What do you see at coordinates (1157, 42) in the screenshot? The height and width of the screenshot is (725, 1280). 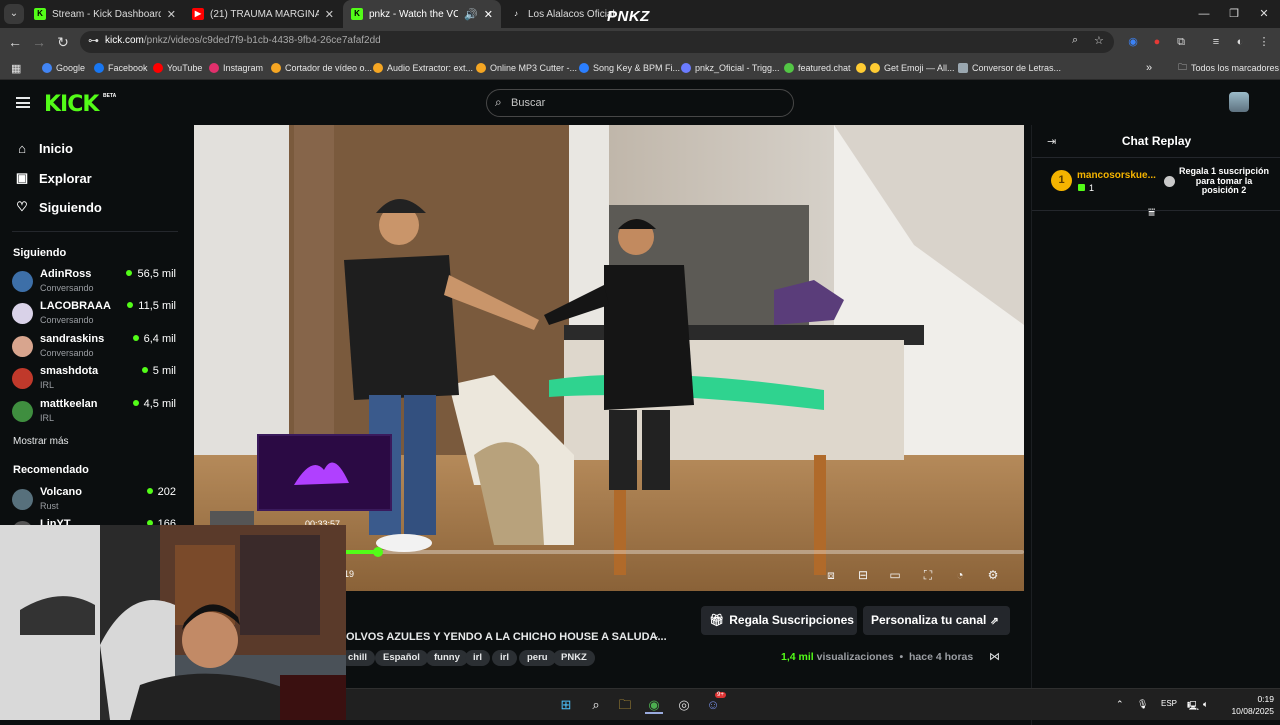 I see `extension-red-icon: ●` at bounding box center [1157, 42].